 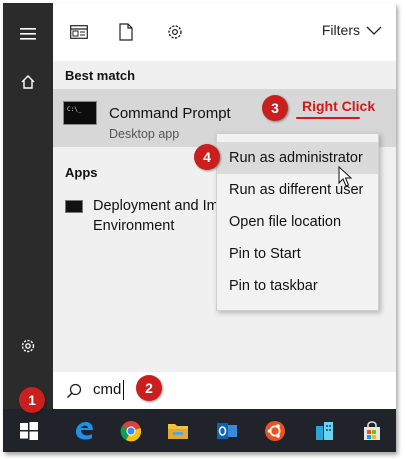 What do you see at coordinates (28, 206) in the screenshot?
I see `start-rail` at bounding box center [28, 206].